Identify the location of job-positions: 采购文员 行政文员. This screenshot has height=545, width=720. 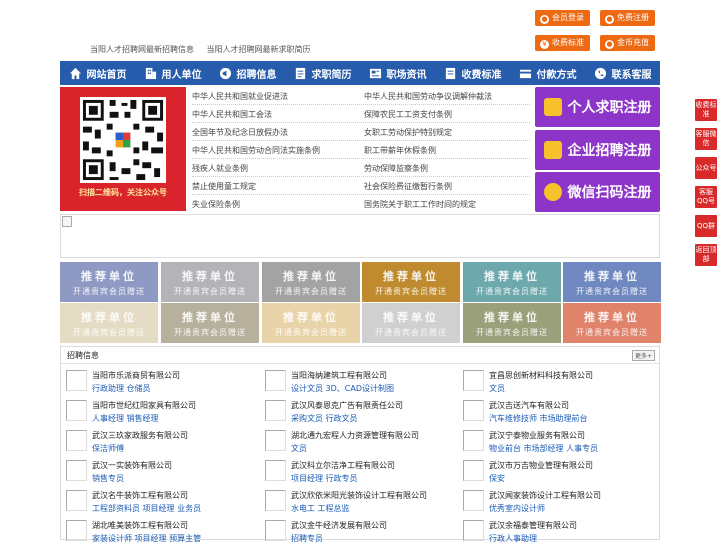
(324, 418).